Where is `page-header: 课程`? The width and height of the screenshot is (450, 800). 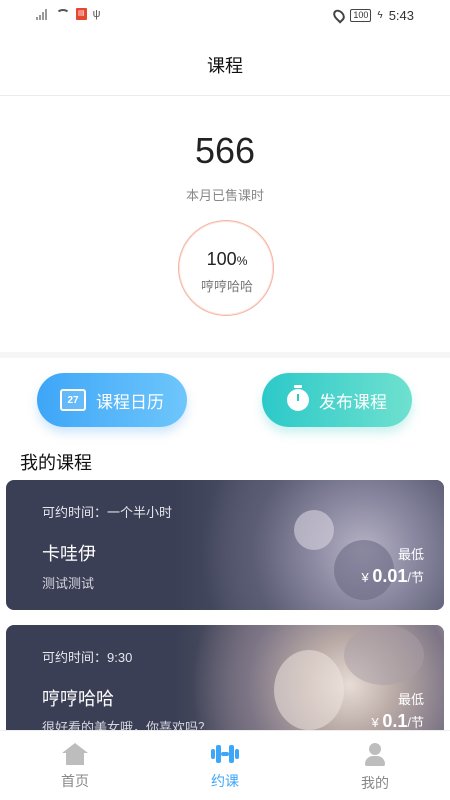
page-header: 课程 is located at coordinates (225, 65).